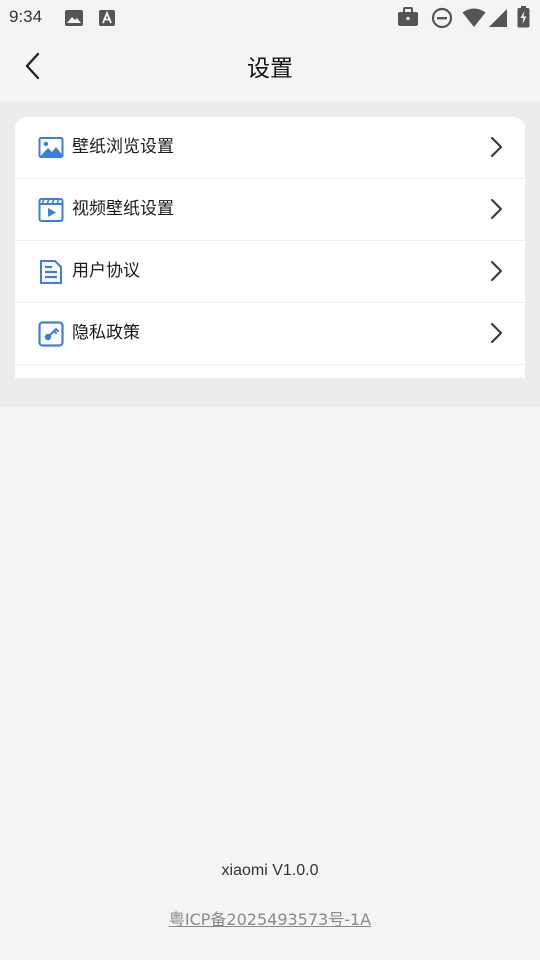 The width and height of the screenshot is (540, 960). I want to click on icp-footer: 粤ICP备2025493573号-1A, so click(270, 918).